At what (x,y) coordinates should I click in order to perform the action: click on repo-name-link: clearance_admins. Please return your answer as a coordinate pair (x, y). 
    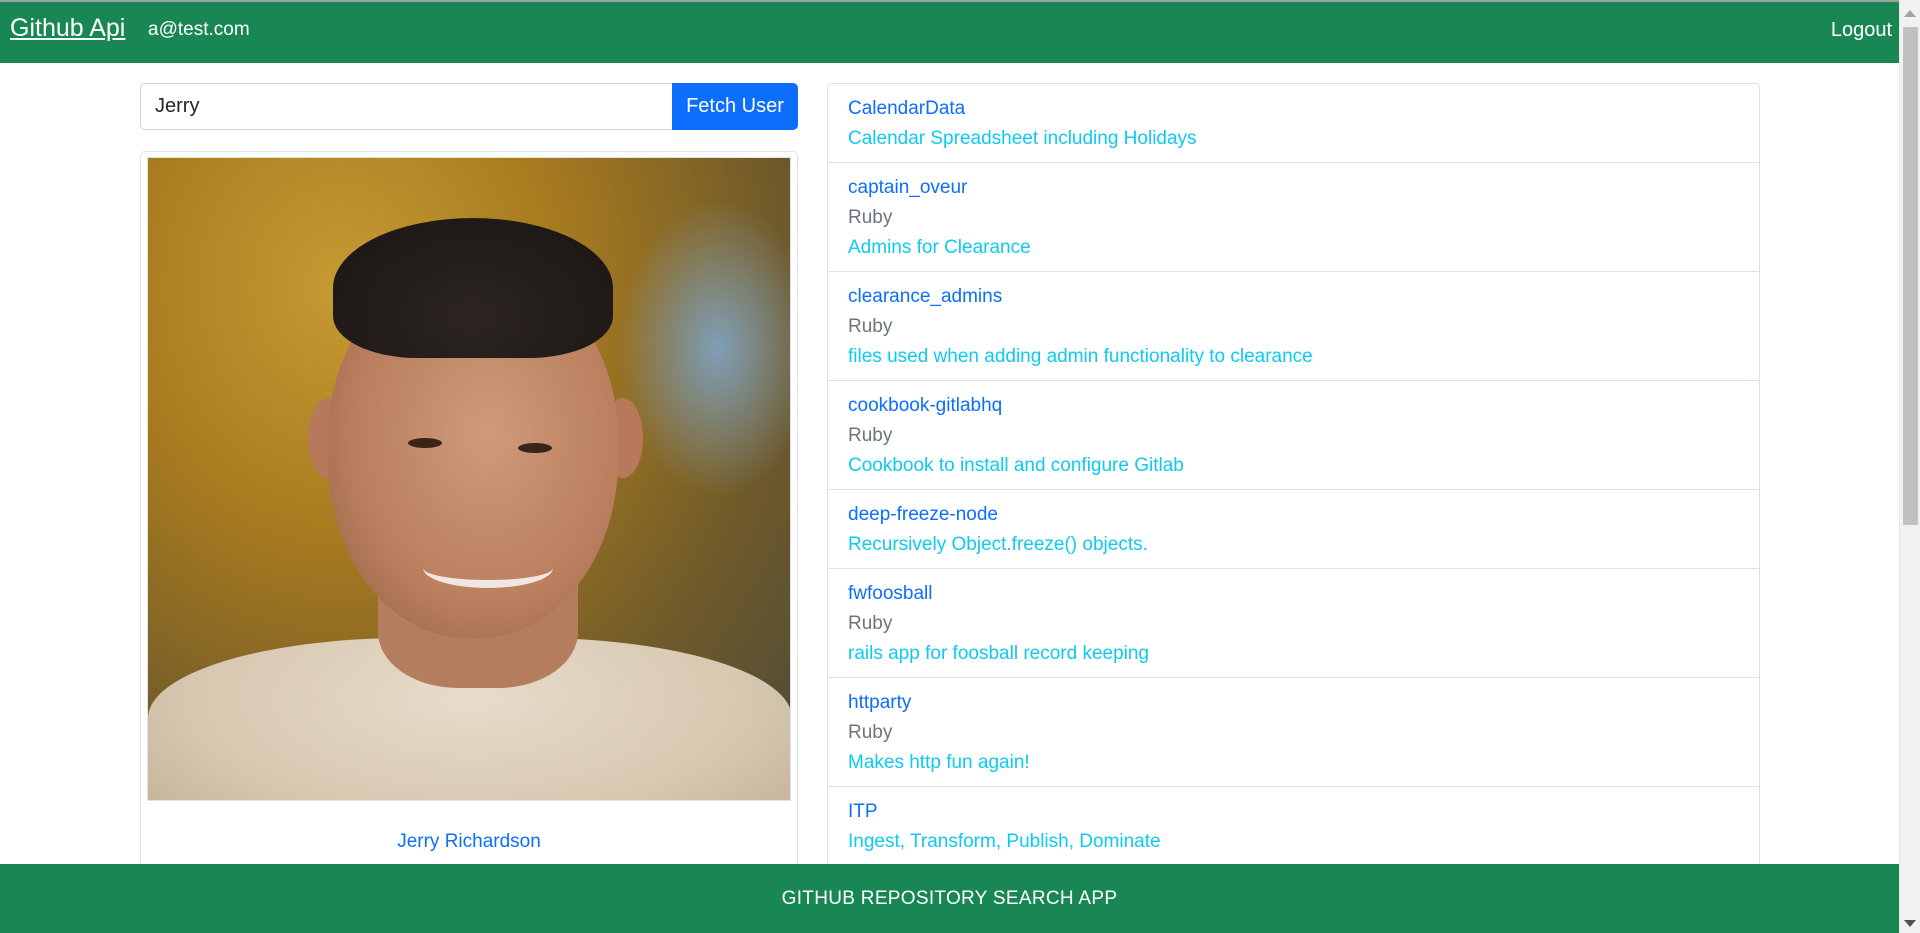
    Looking at the image, I should click on (1293, 297).